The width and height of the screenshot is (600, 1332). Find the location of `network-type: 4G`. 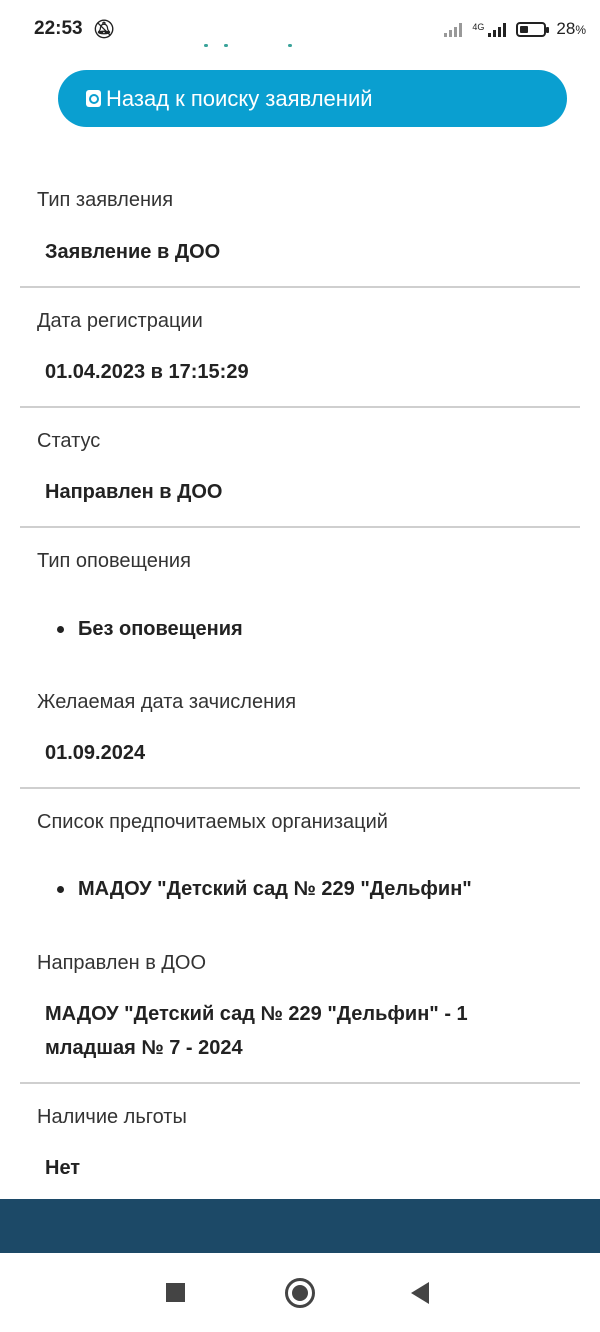

network-type: 4G is located at coordinates (478, 27).